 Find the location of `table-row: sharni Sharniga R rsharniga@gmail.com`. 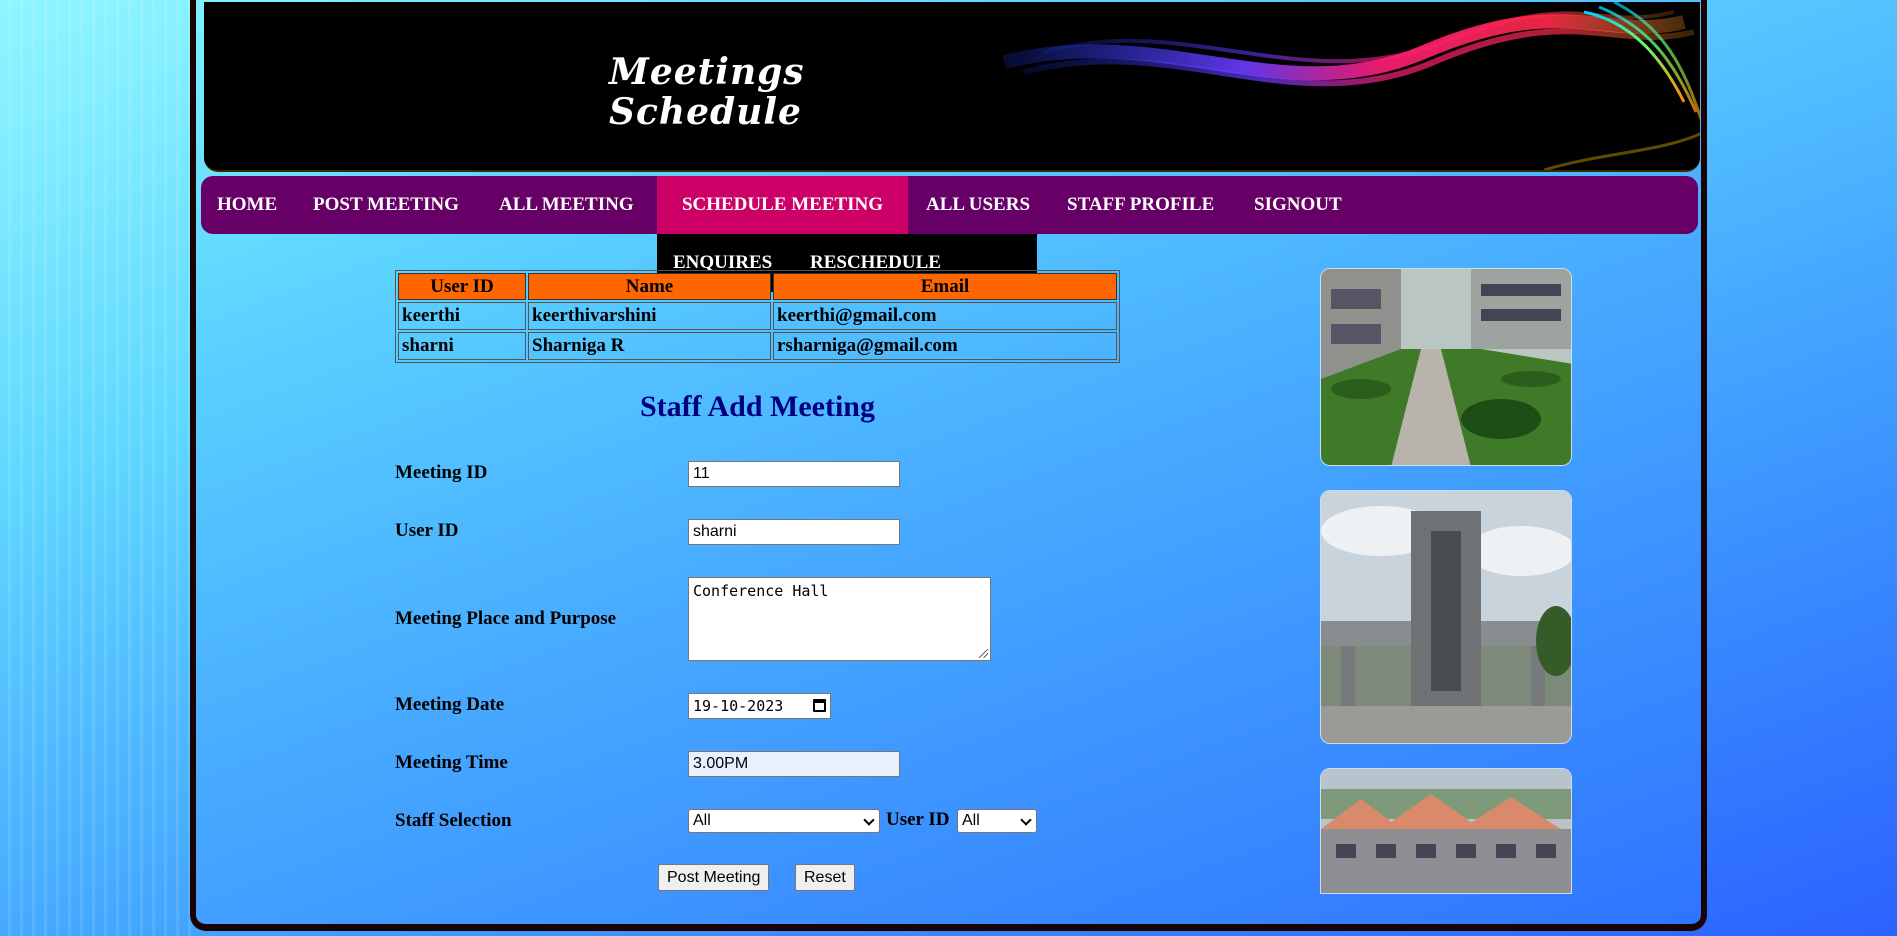

table-row: sharni Sharniga R rsharniga@gmail.com is located at coordinates (757, 346).